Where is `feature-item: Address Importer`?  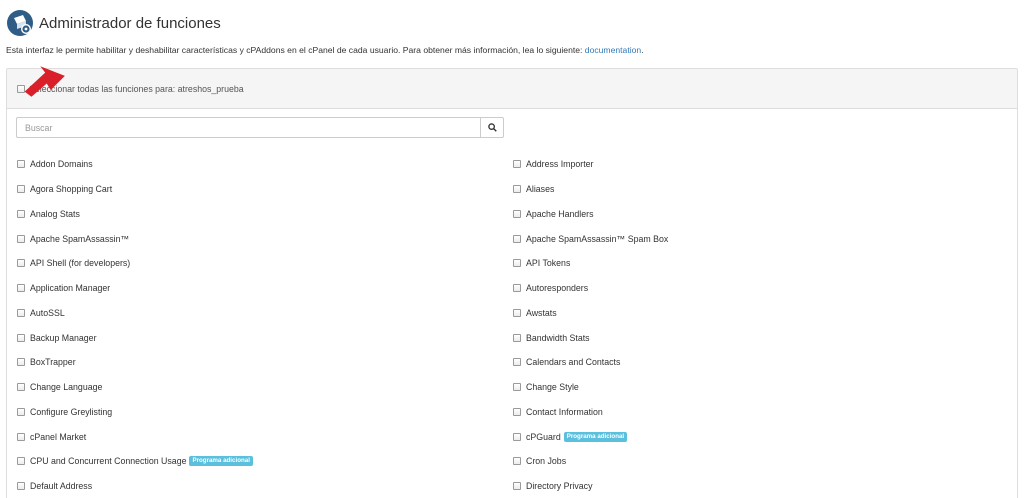
feature-item: Address Importer is located at coordinates (590, 164).